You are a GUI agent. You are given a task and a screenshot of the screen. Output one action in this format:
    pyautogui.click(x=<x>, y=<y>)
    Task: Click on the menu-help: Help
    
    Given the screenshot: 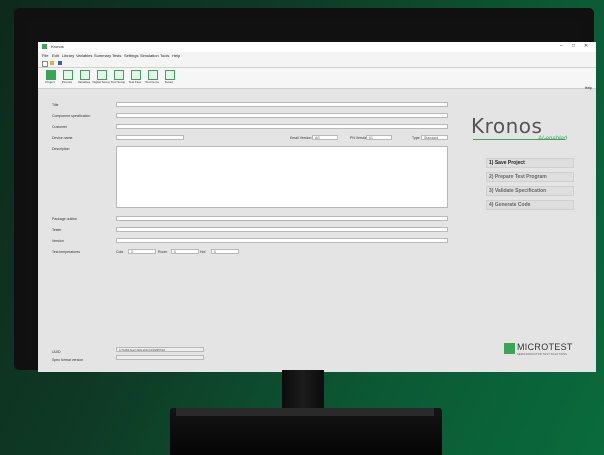 What is the action you would take?
    pyautogui.click(x=176, y=55)
    